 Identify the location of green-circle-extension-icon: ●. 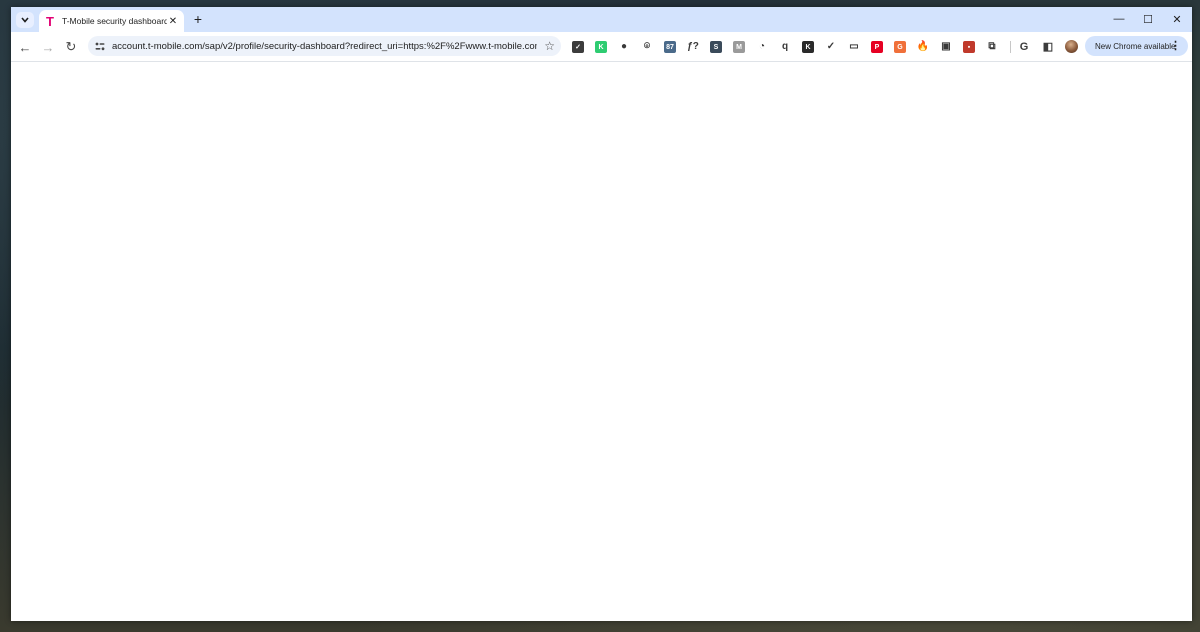
(624, 47).